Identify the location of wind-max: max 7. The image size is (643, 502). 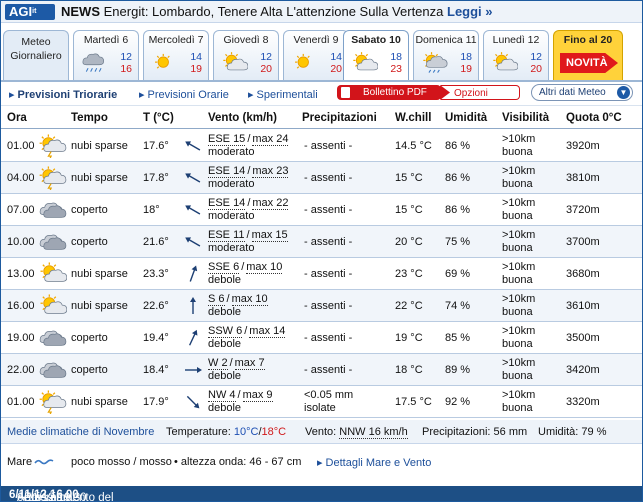
(249, 363).